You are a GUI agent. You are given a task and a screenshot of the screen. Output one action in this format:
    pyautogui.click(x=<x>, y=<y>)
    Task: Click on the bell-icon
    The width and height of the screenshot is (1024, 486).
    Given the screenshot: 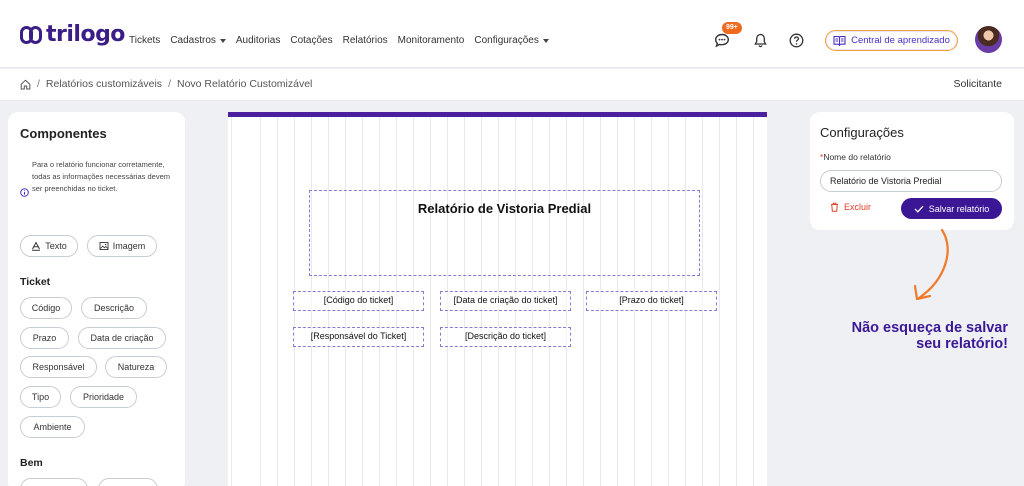 What is the action you would take?
    pyautogui.click(x=760, y=40)
    